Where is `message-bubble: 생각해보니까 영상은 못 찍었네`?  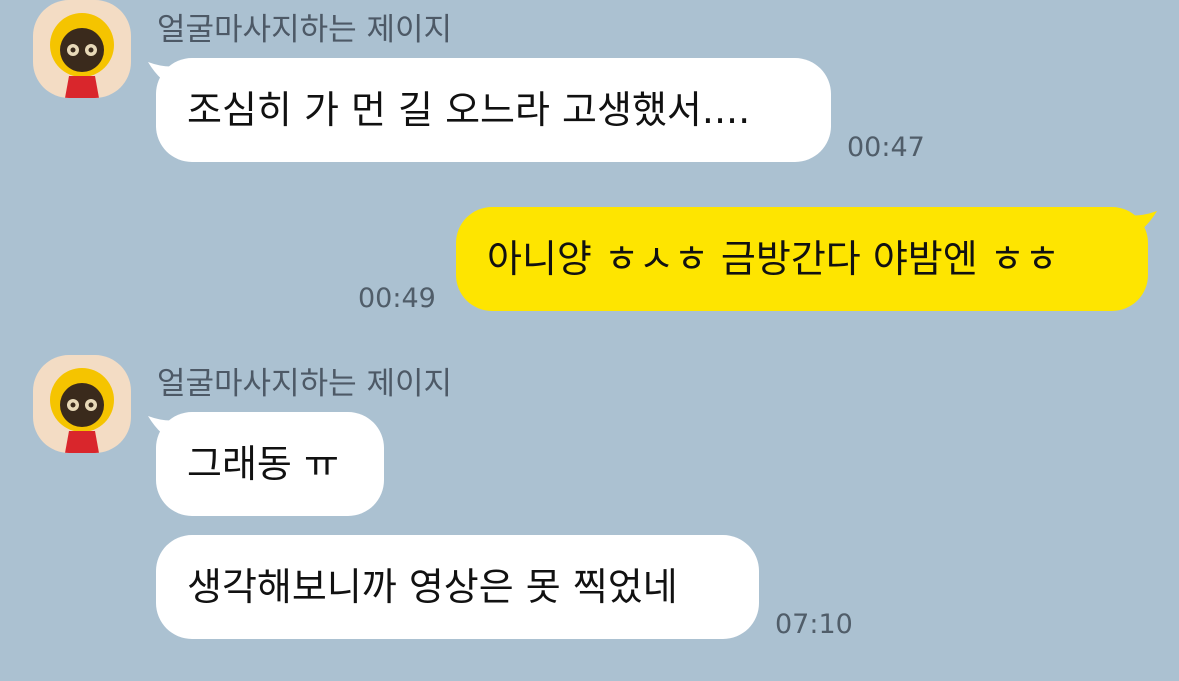
message-bubble: 생각해보니까 영상은 못 찍었네 is located at coordinates (457, 587).